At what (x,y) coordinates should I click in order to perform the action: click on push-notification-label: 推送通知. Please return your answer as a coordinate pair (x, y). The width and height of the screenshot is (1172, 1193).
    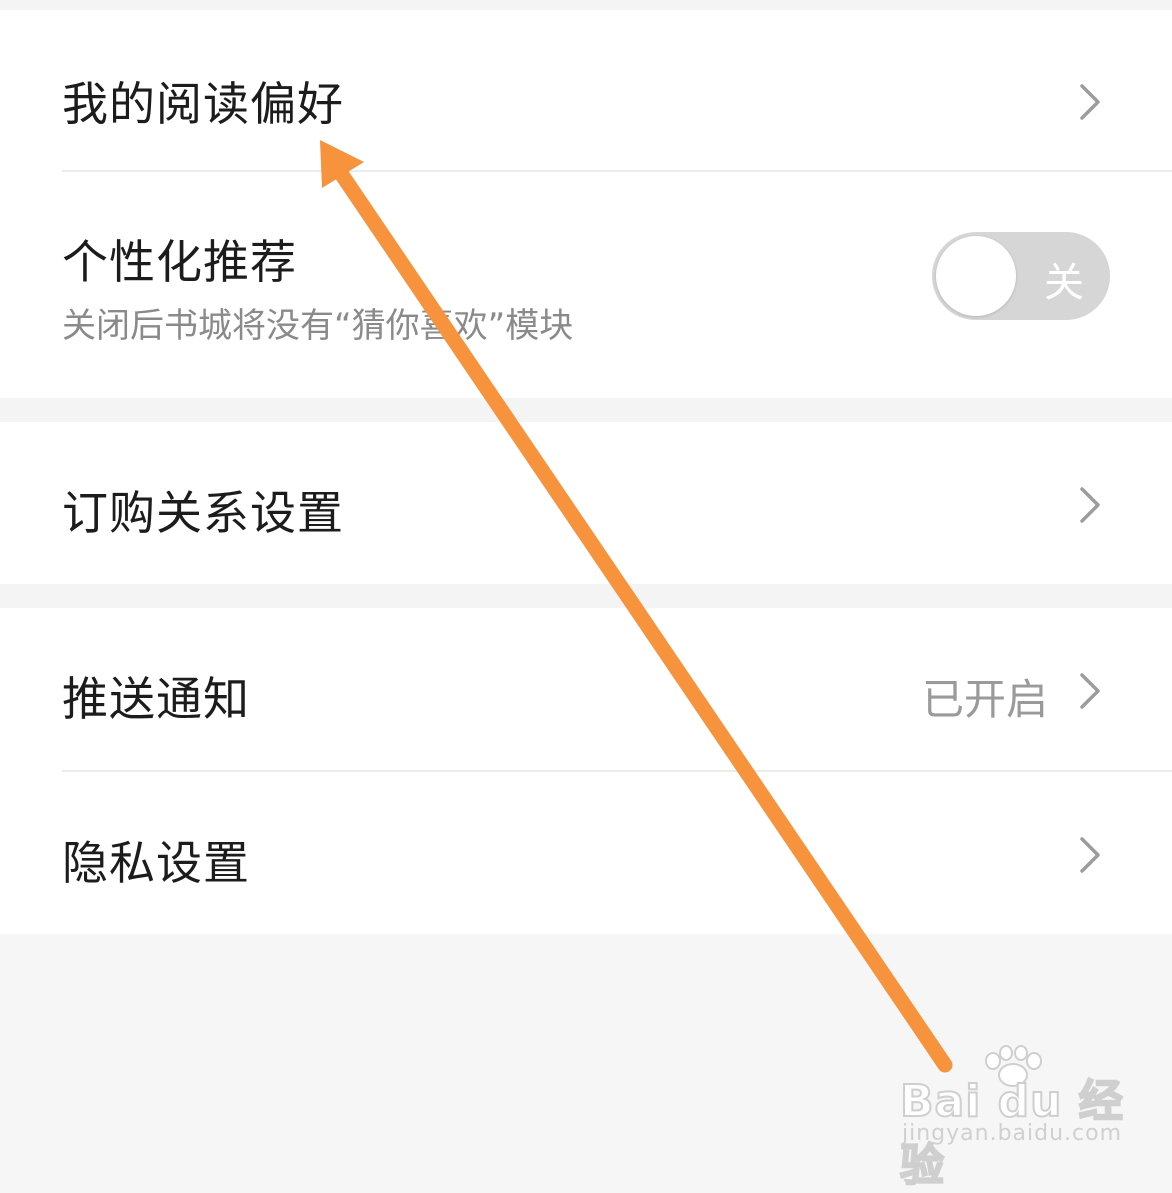
    Looking at the image, I should click on (156, 699).